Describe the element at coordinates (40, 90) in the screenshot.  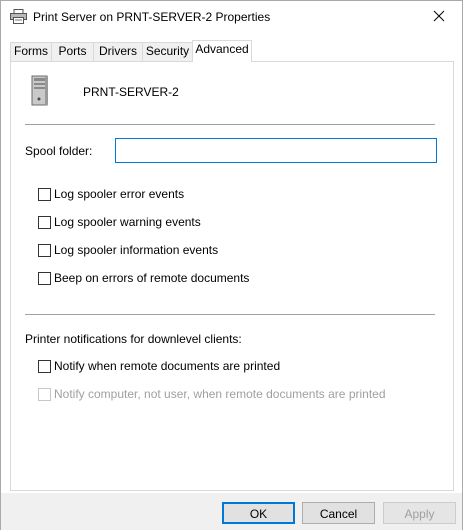
I see `server-tower-icon` at that location.